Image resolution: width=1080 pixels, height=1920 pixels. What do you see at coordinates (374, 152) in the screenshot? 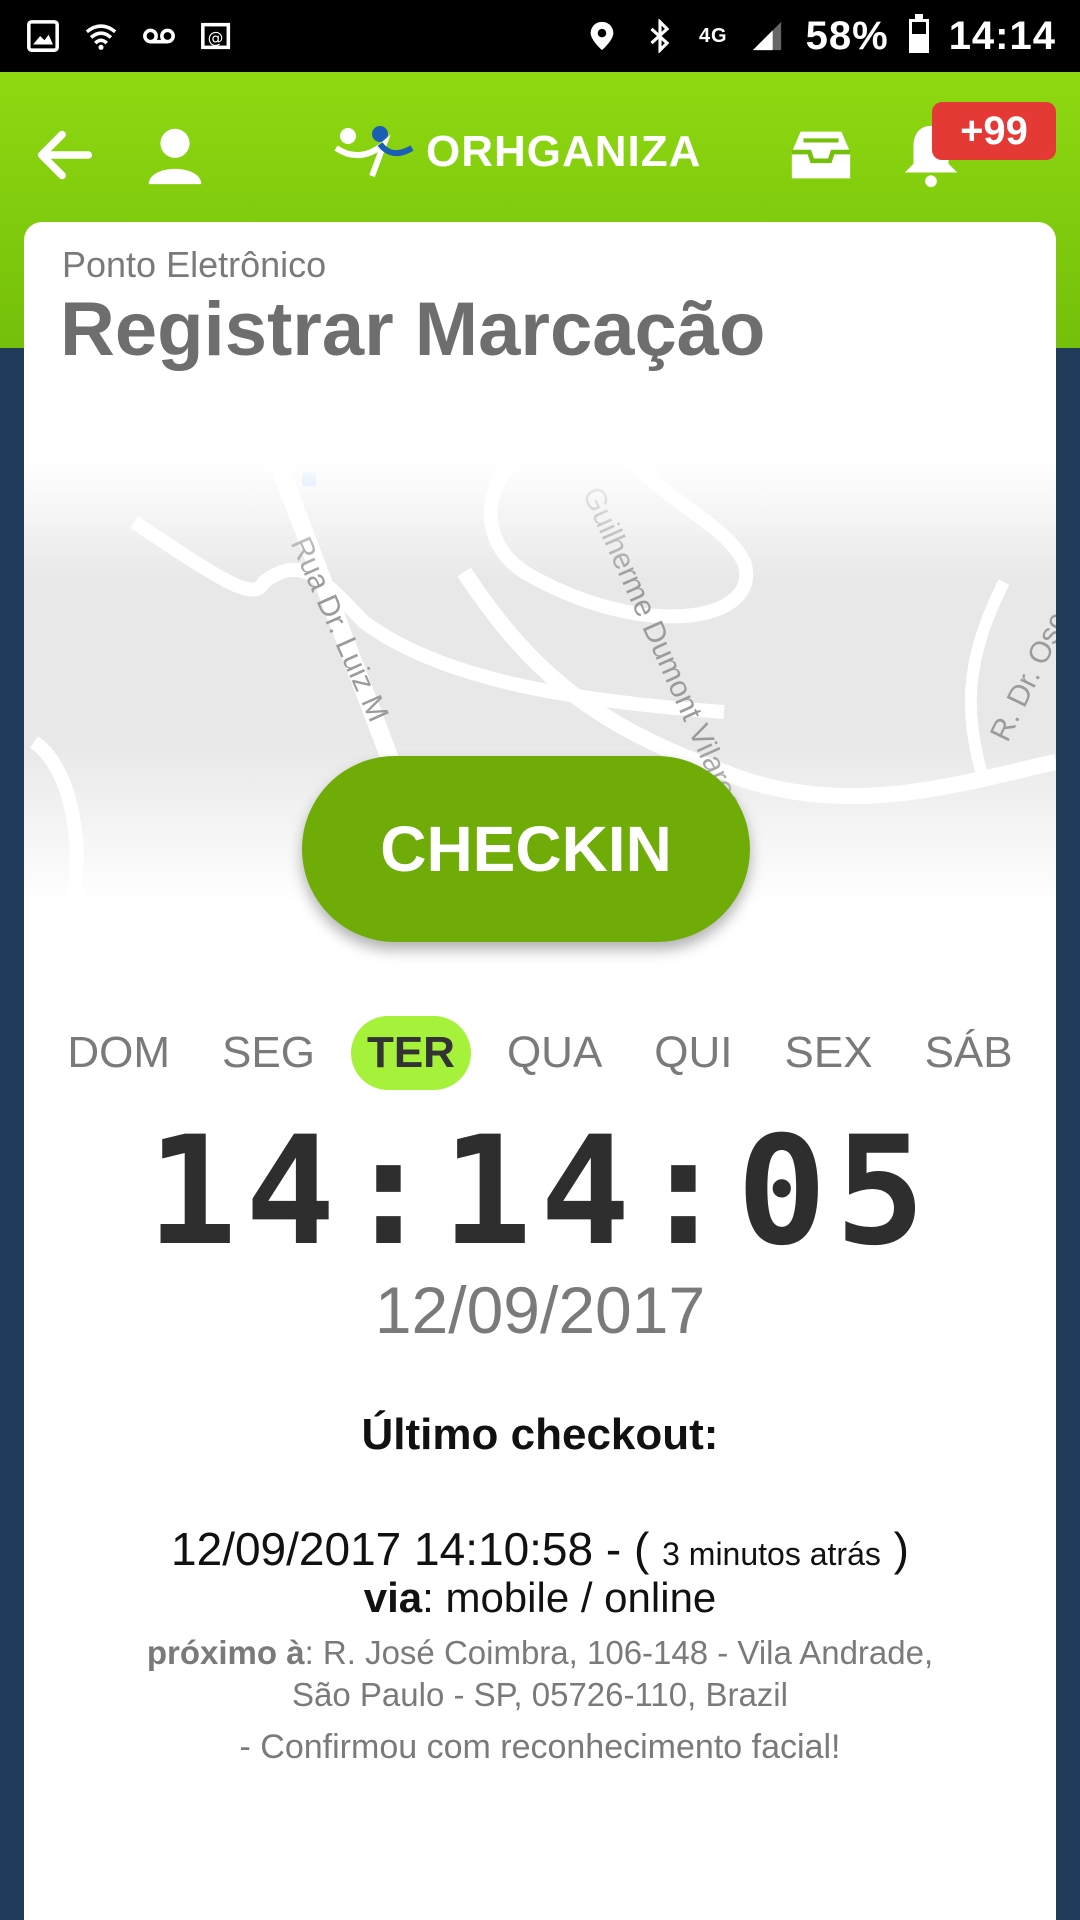
I see `logo-mark-icon` at bounding box center [374, 152].